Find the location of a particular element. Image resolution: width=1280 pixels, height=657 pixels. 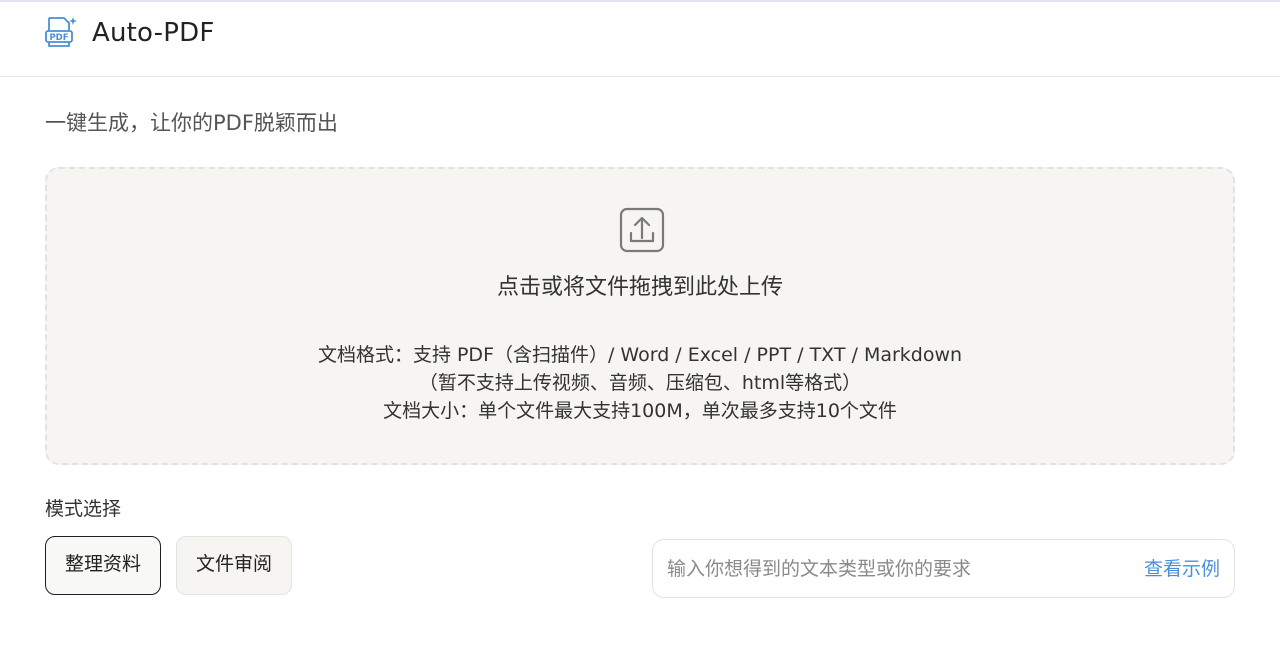

prompt-input is located at coordinates (887, 569).